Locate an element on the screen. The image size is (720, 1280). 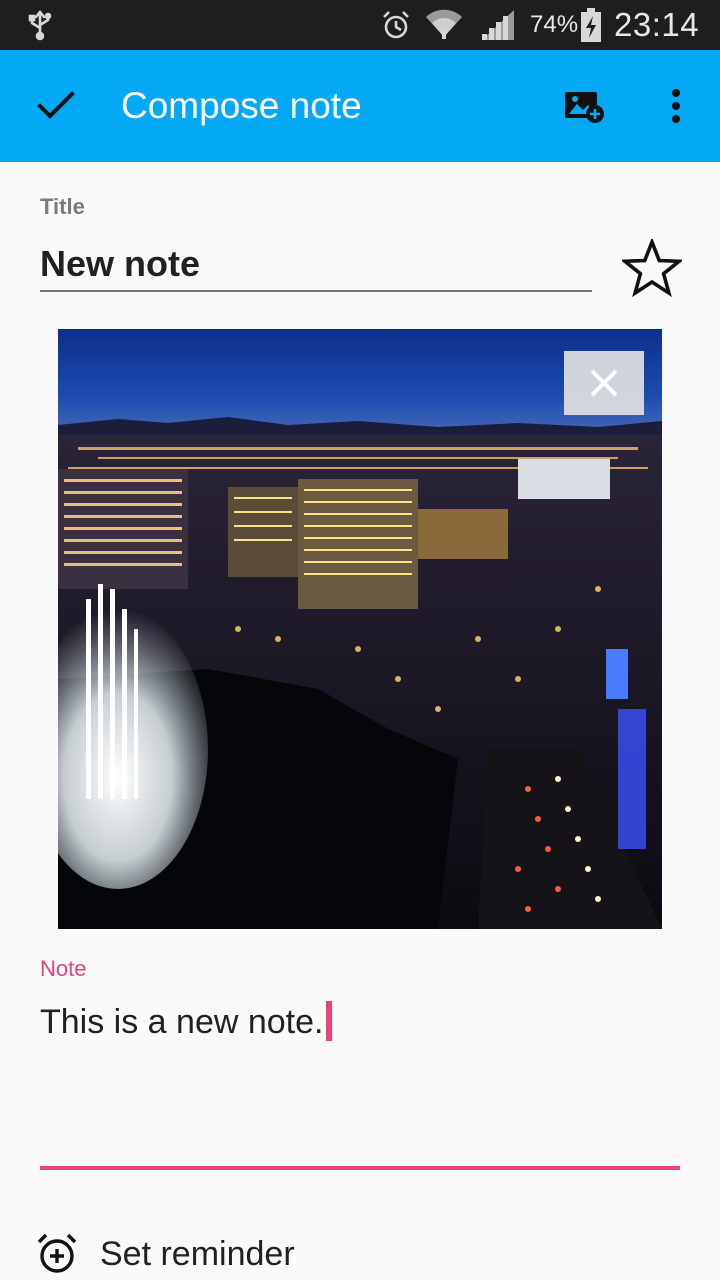
signal-icon is located at coordinates (498, 25).